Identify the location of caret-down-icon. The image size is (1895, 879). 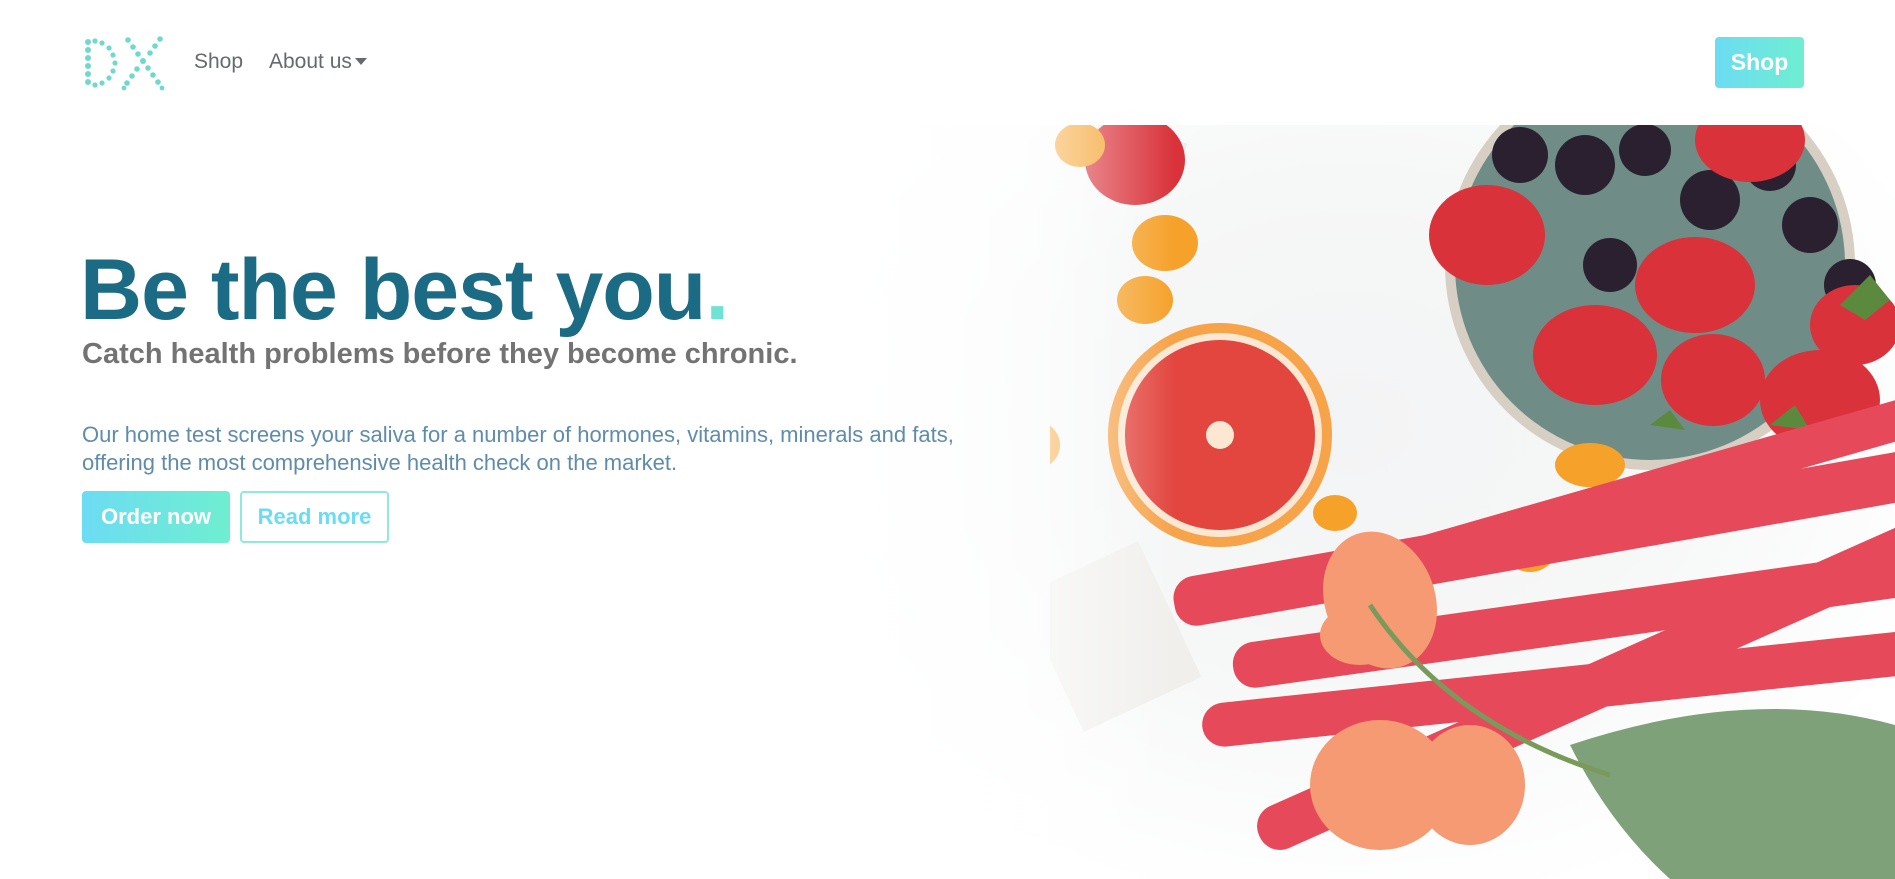
(360, 61).